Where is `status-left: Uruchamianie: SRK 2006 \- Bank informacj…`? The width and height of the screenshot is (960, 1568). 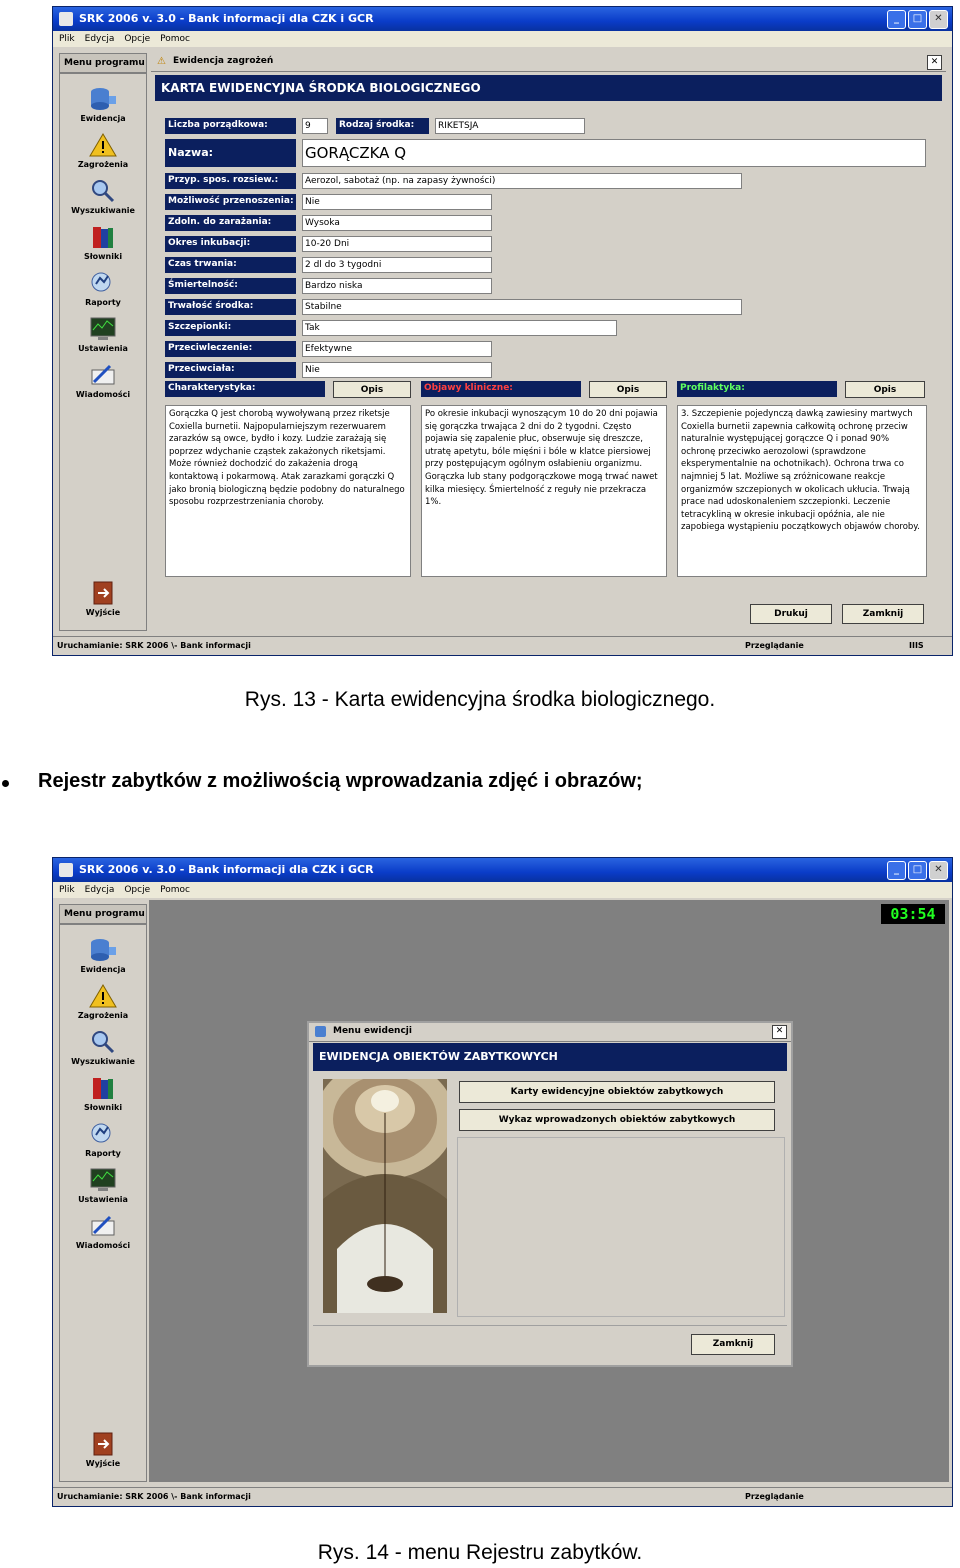 status-left: Uruchamianie: SRK 2006 \- Bank informacj… is located at coordinates (154, 1496).